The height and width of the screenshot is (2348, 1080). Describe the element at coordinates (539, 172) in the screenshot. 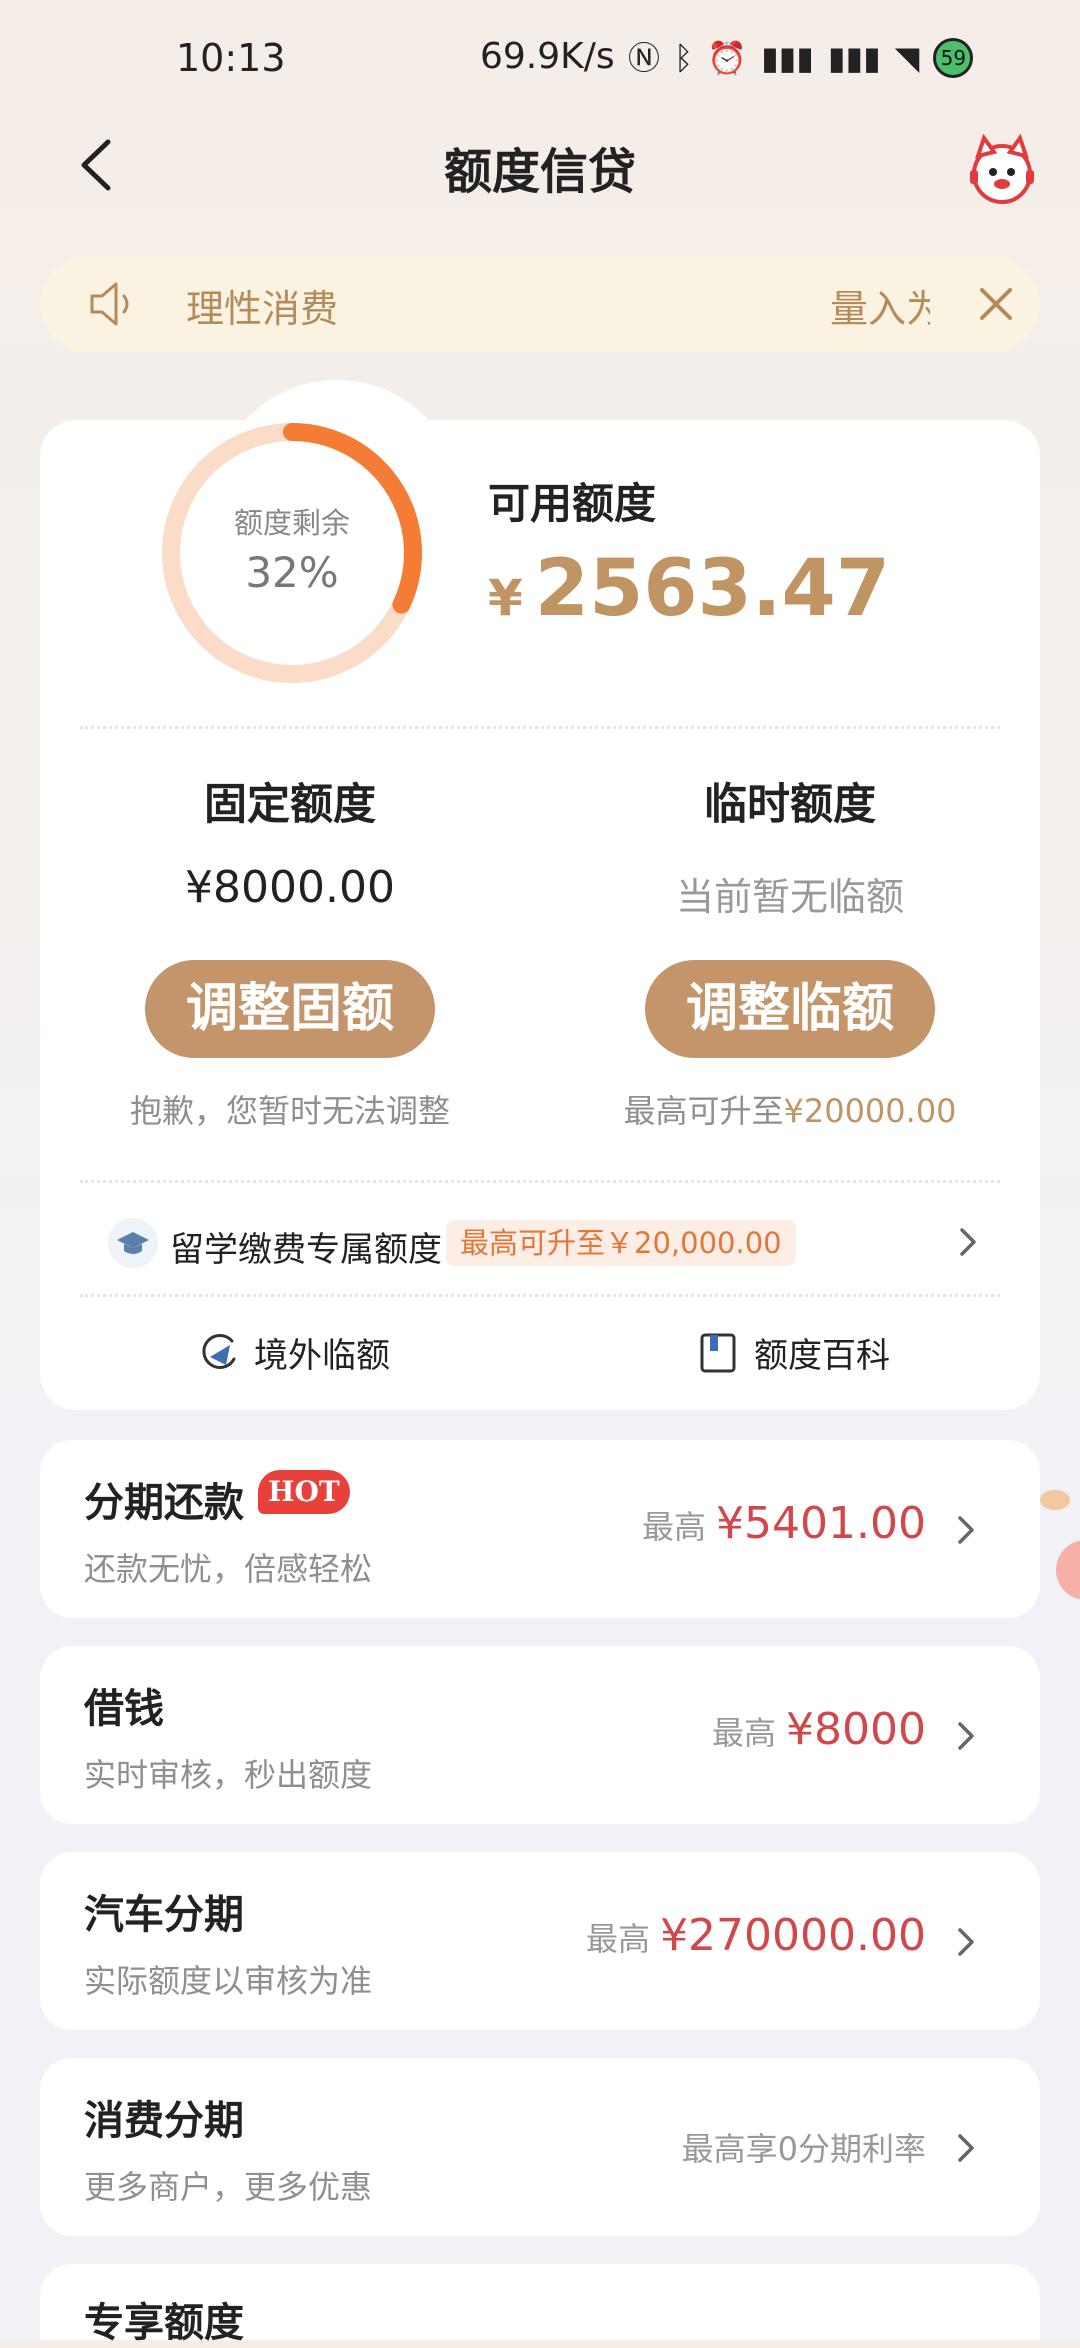

I see `page-title: 额度信贷` at that location.